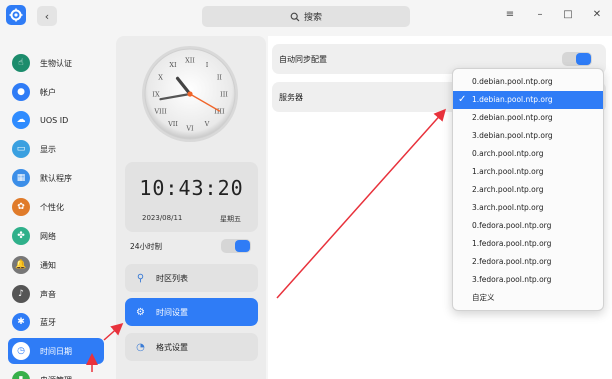 This screenshot has width=612, height=379. I want to click on user-icon: ●, so click(21, 92).